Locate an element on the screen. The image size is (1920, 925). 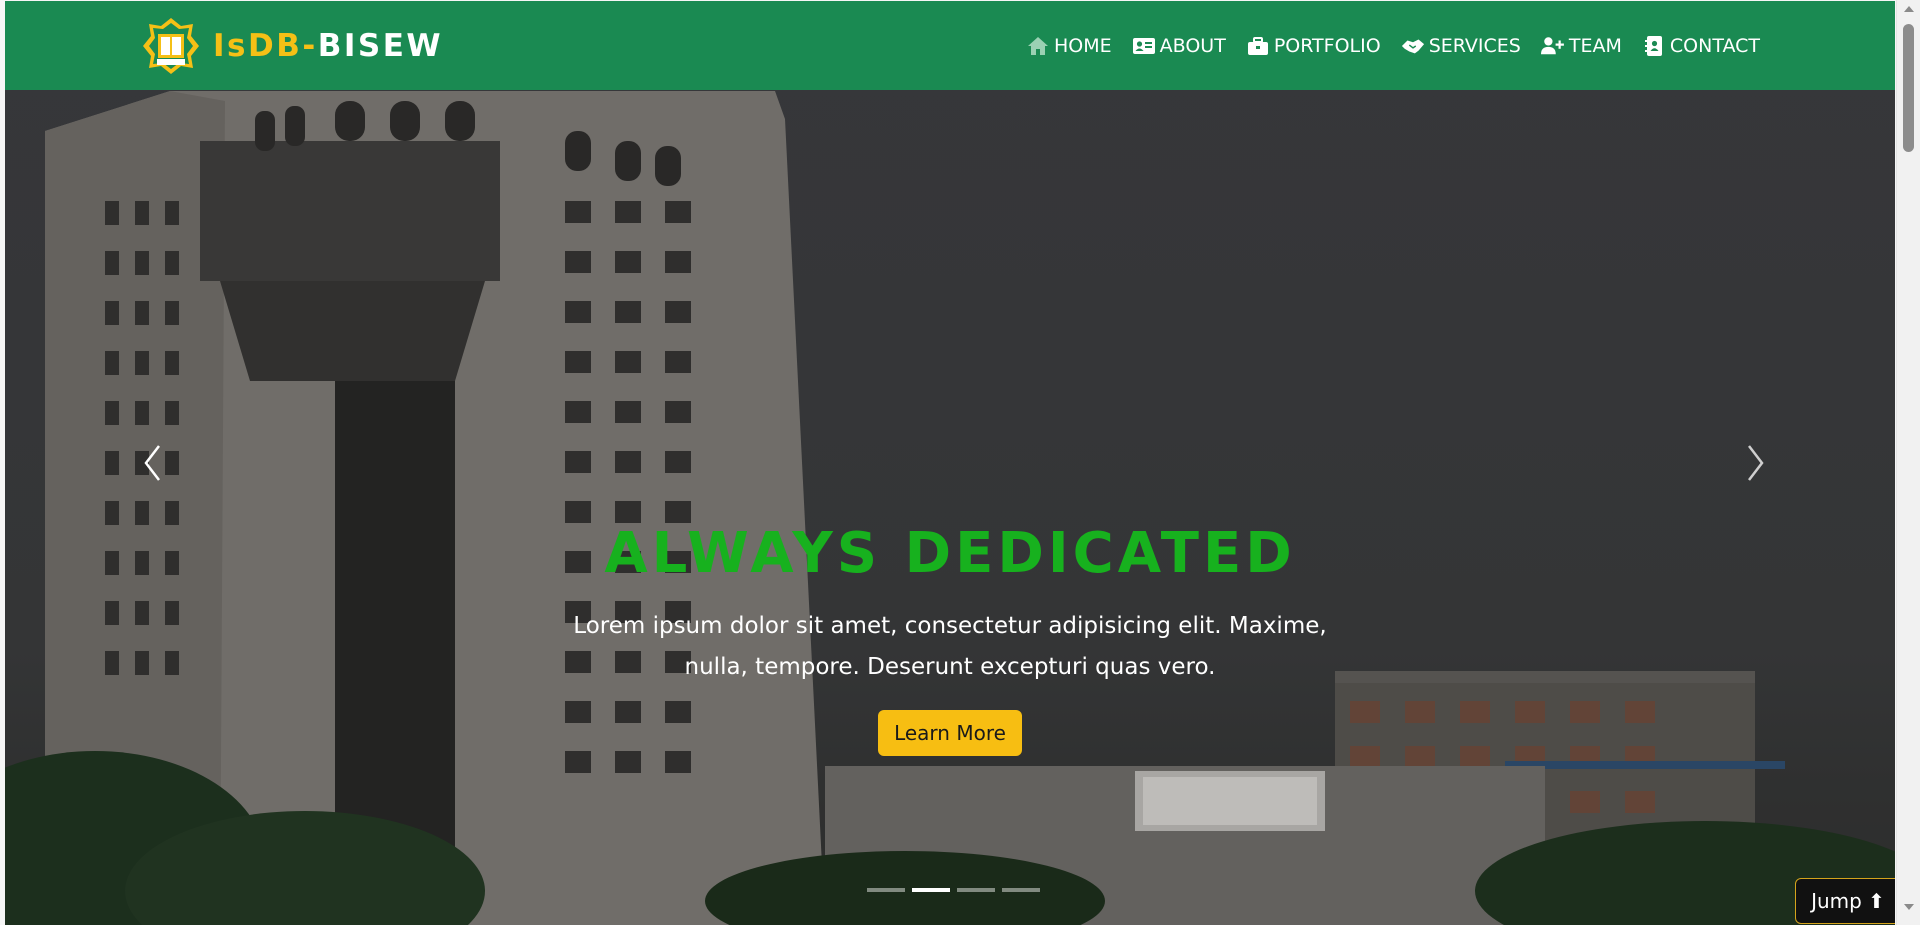
home-icon is located at coordinates (1038, 46).